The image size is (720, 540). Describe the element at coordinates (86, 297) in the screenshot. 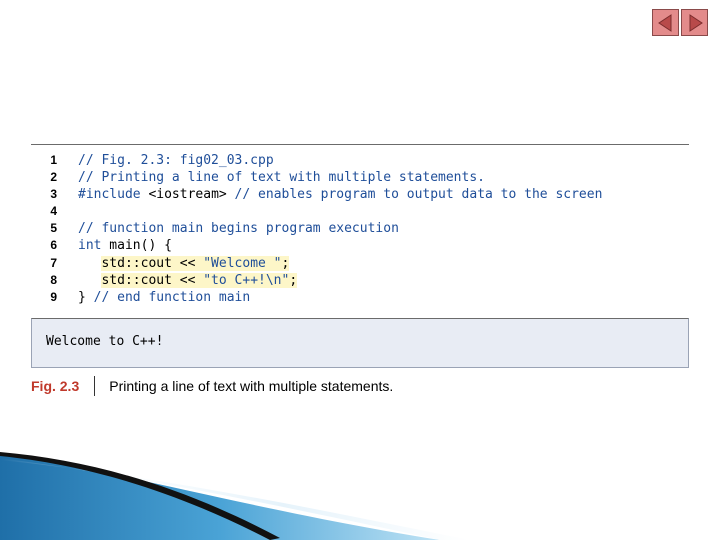

I see `code-segment: }` at that location.